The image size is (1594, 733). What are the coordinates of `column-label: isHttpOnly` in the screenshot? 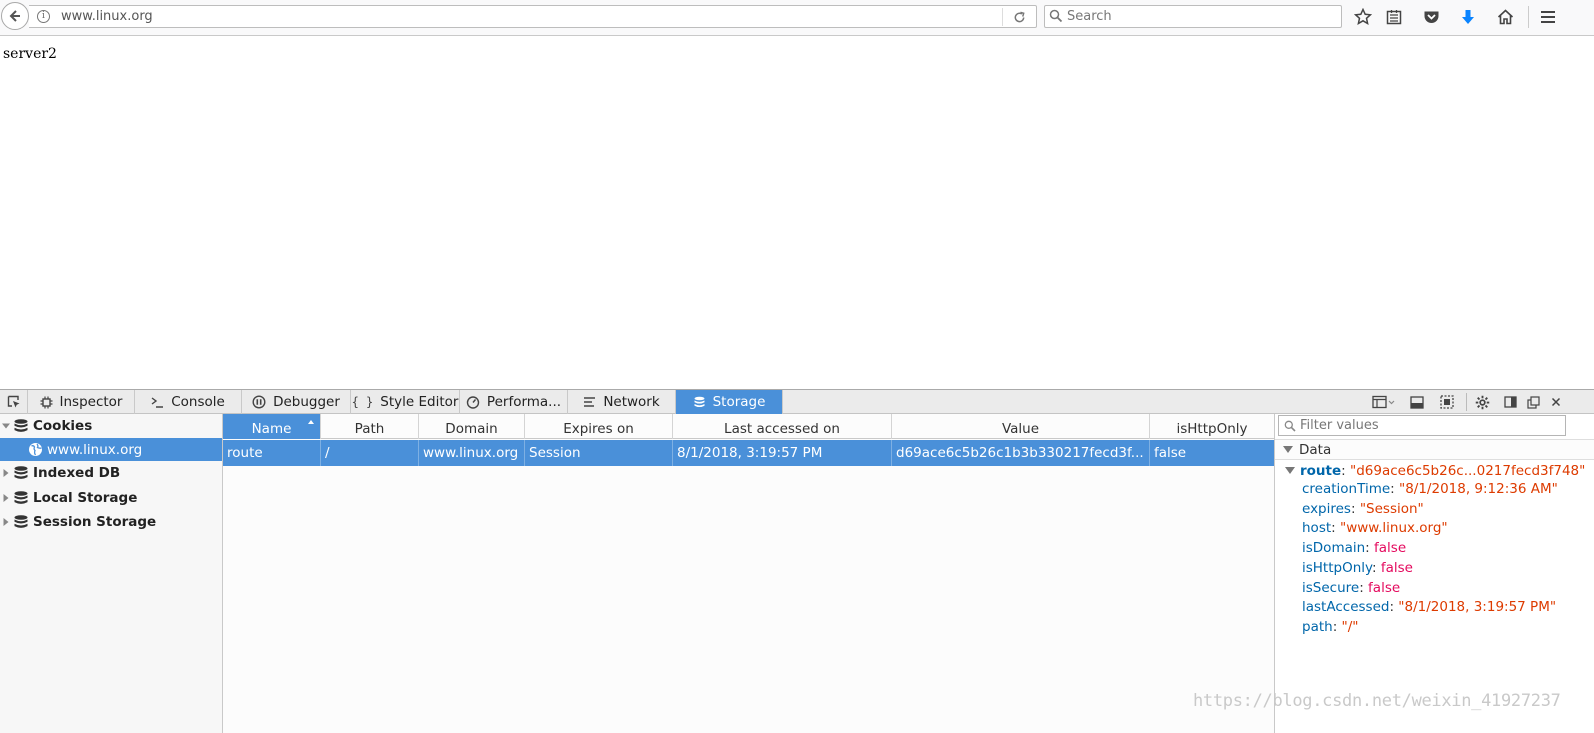 It's located at (1212, 429).